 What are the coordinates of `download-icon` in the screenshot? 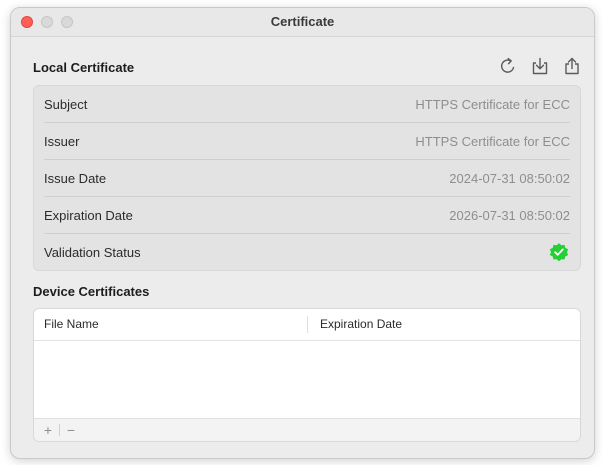 It's located at (540, 66).